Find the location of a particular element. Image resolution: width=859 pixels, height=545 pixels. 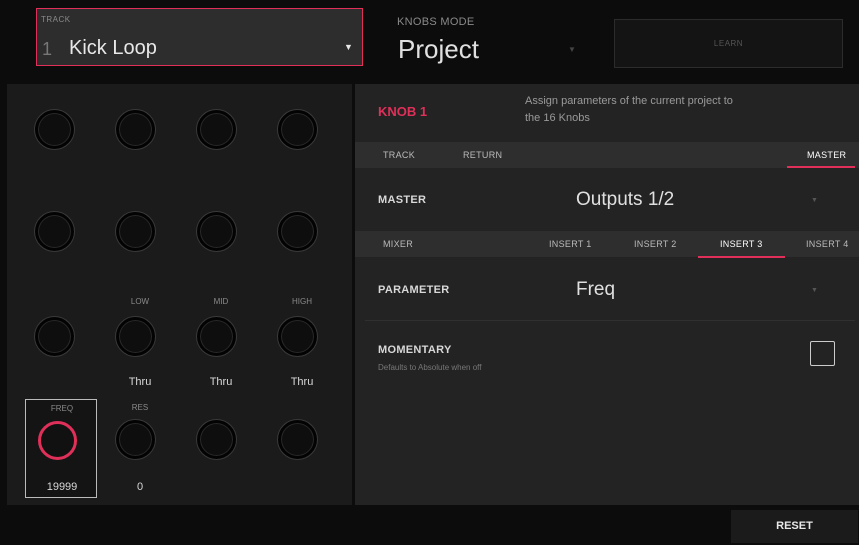

momentary-checkbox is located at coordinates (822, 353).